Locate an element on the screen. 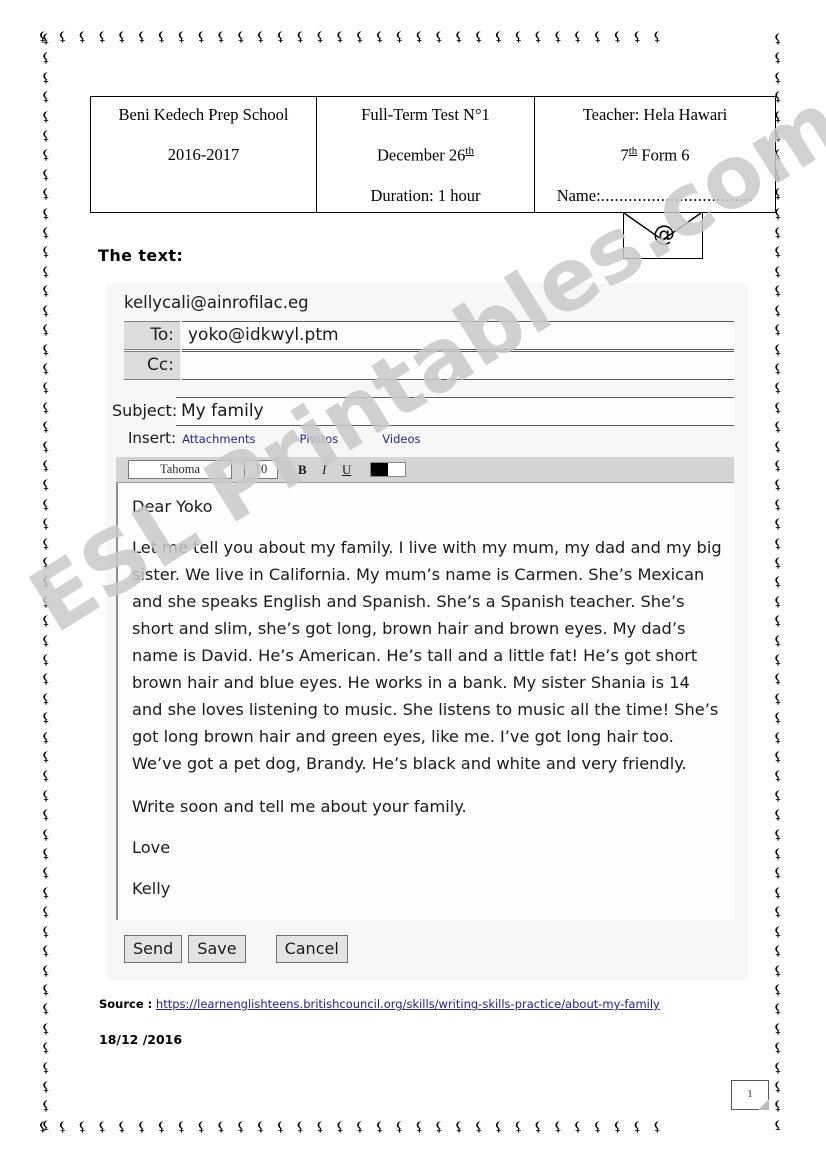 Image resolution: width=826 pixels, height=1169 pixels. cc-label: Cc: is located at coordinates (152, 365).